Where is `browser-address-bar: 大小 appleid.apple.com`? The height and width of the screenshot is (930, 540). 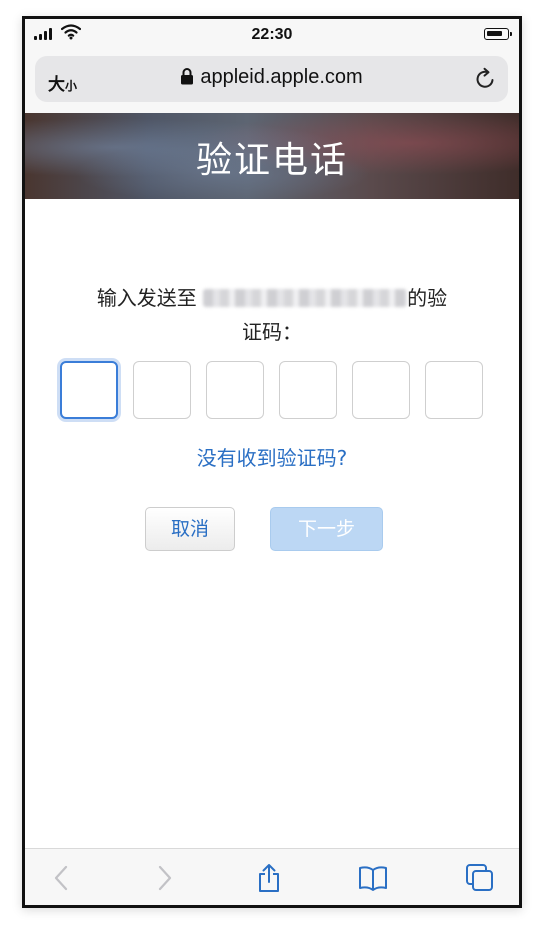 browser-address-bar: 大小 appleid.apple.com is located at coordinates (272, 83).